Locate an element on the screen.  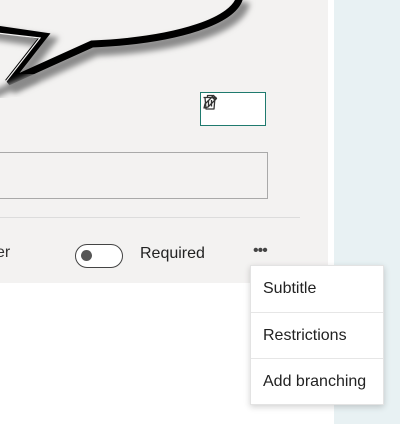
more-options-menu: Subtitle Restrictions Add branching is located at coordinates (317, 335).